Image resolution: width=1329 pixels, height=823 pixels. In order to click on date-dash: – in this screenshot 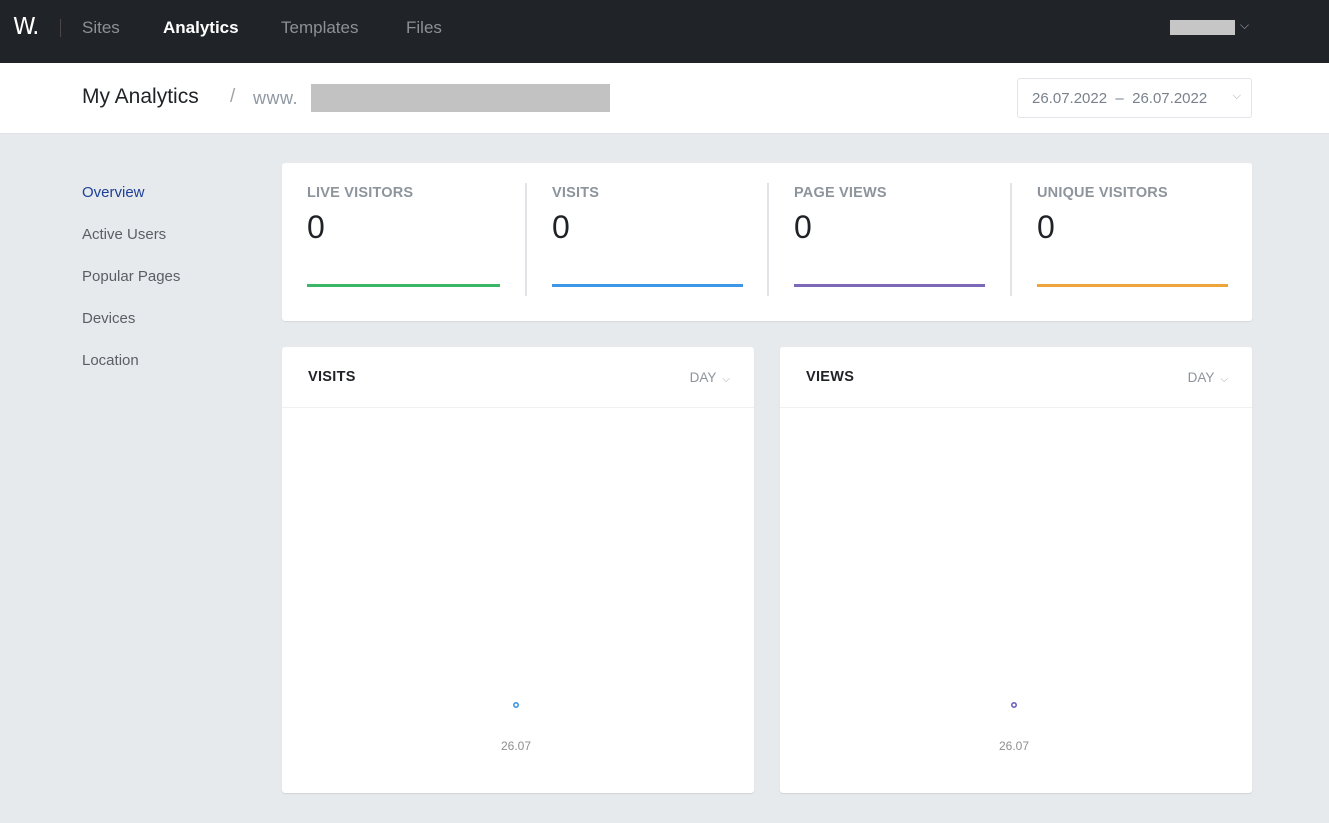, I will do `click(1119, 98)`.